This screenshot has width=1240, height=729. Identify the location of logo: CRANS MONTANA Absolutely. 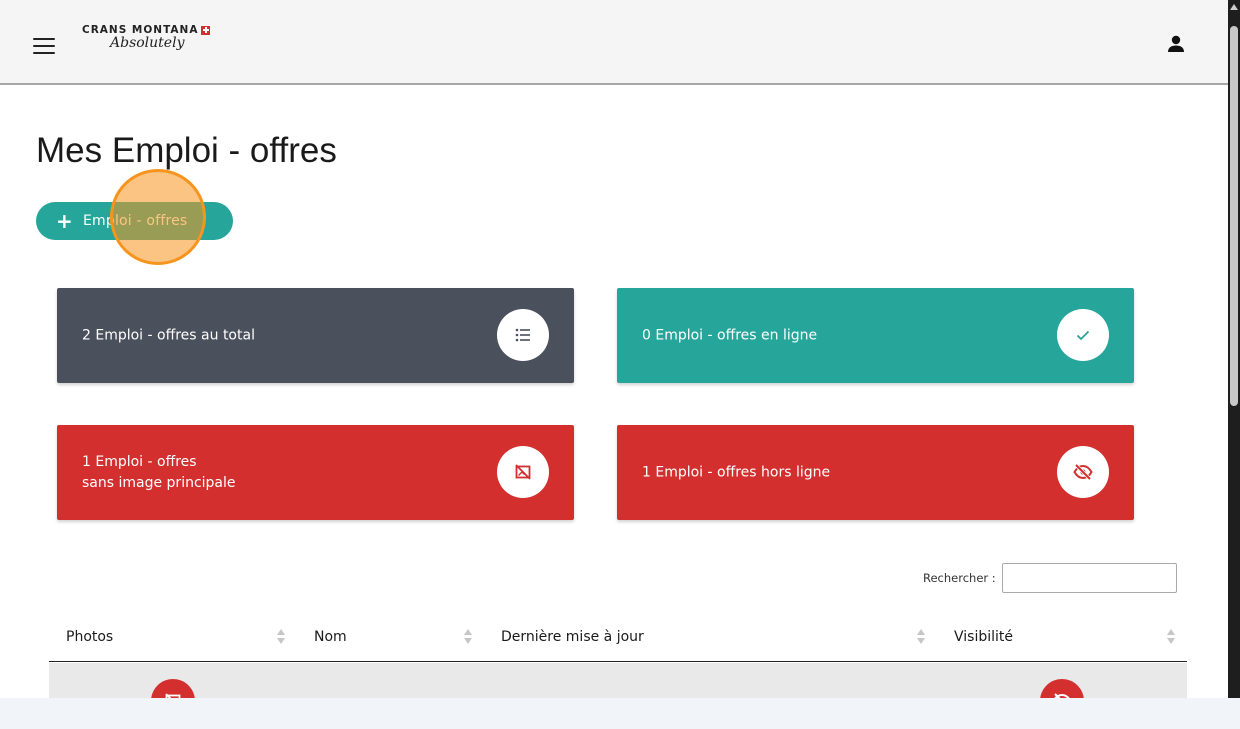
(152, 44).